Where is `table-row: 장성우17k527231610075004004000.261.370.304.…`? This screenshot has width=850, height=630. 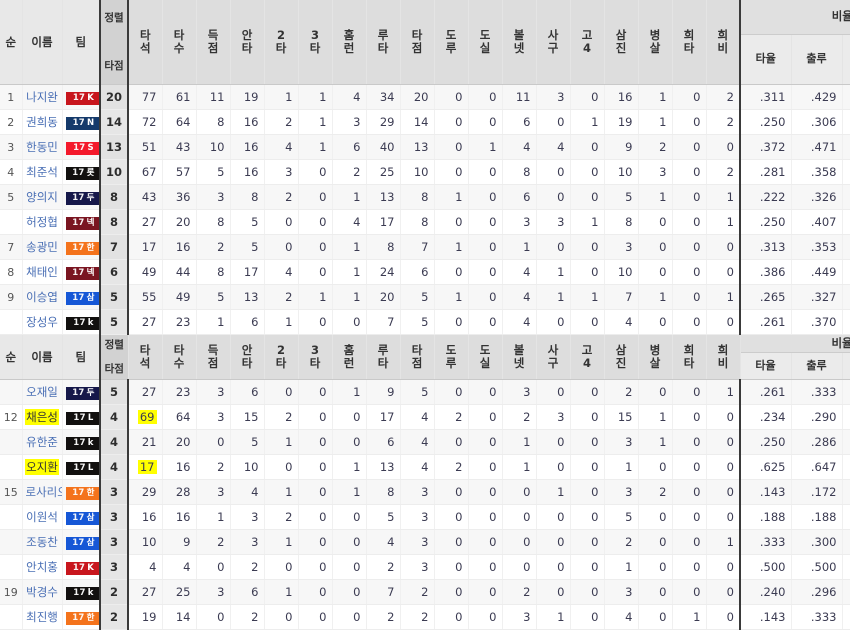
table-row: 장성우17k527231610075004004000.261.370.304.… is located at coordinates (425, 322).